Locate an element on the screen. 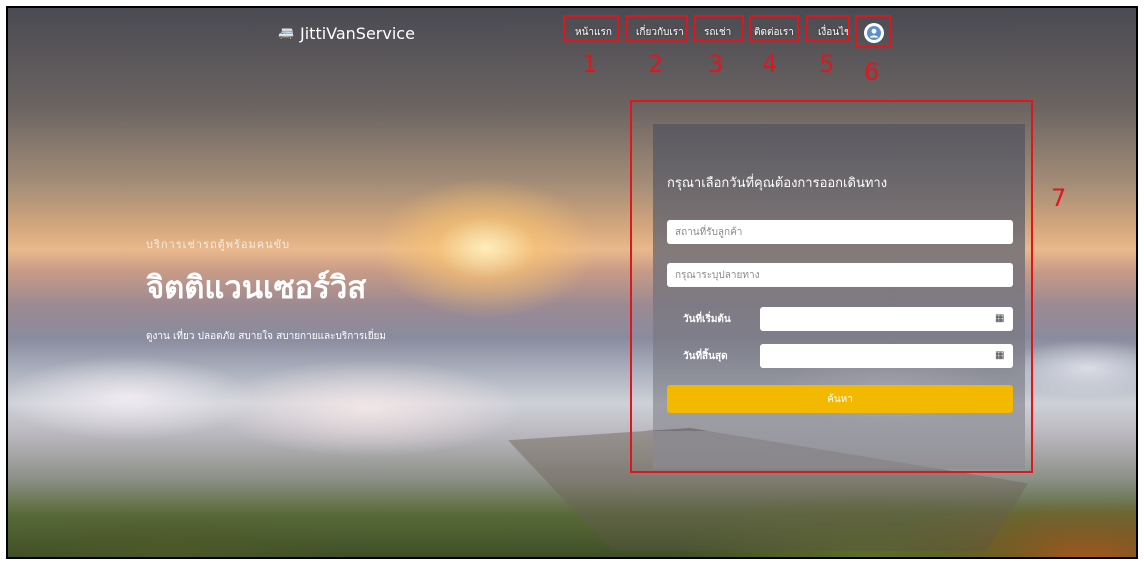 The height and width of the screenshot is (564, 1144). site-logo: 🚐 JittiVanService is located at coordinates (346, 33).